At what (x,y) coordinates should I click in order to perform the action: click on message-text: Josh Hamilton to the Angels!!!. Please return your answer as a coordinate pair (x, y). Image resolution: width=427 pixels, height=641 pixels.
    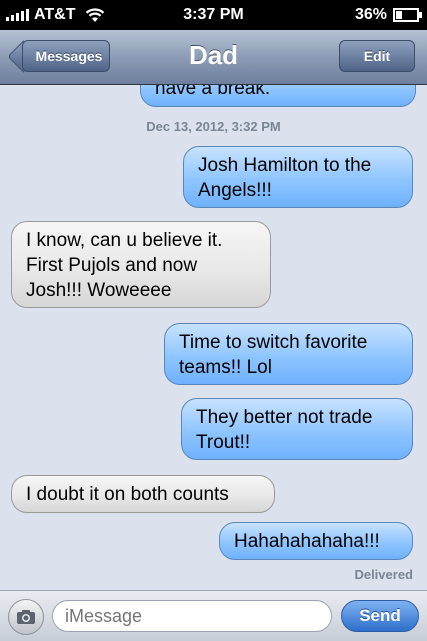
    Looking at the image, I should click on (285, 178).